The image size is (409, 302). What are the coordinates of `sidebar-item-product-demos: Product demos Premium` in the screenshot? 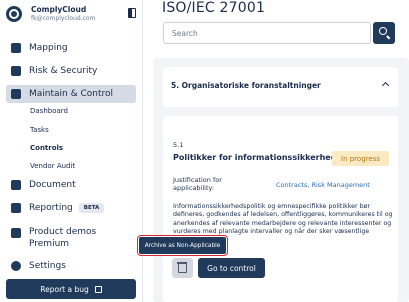 It's located at (71, 238).